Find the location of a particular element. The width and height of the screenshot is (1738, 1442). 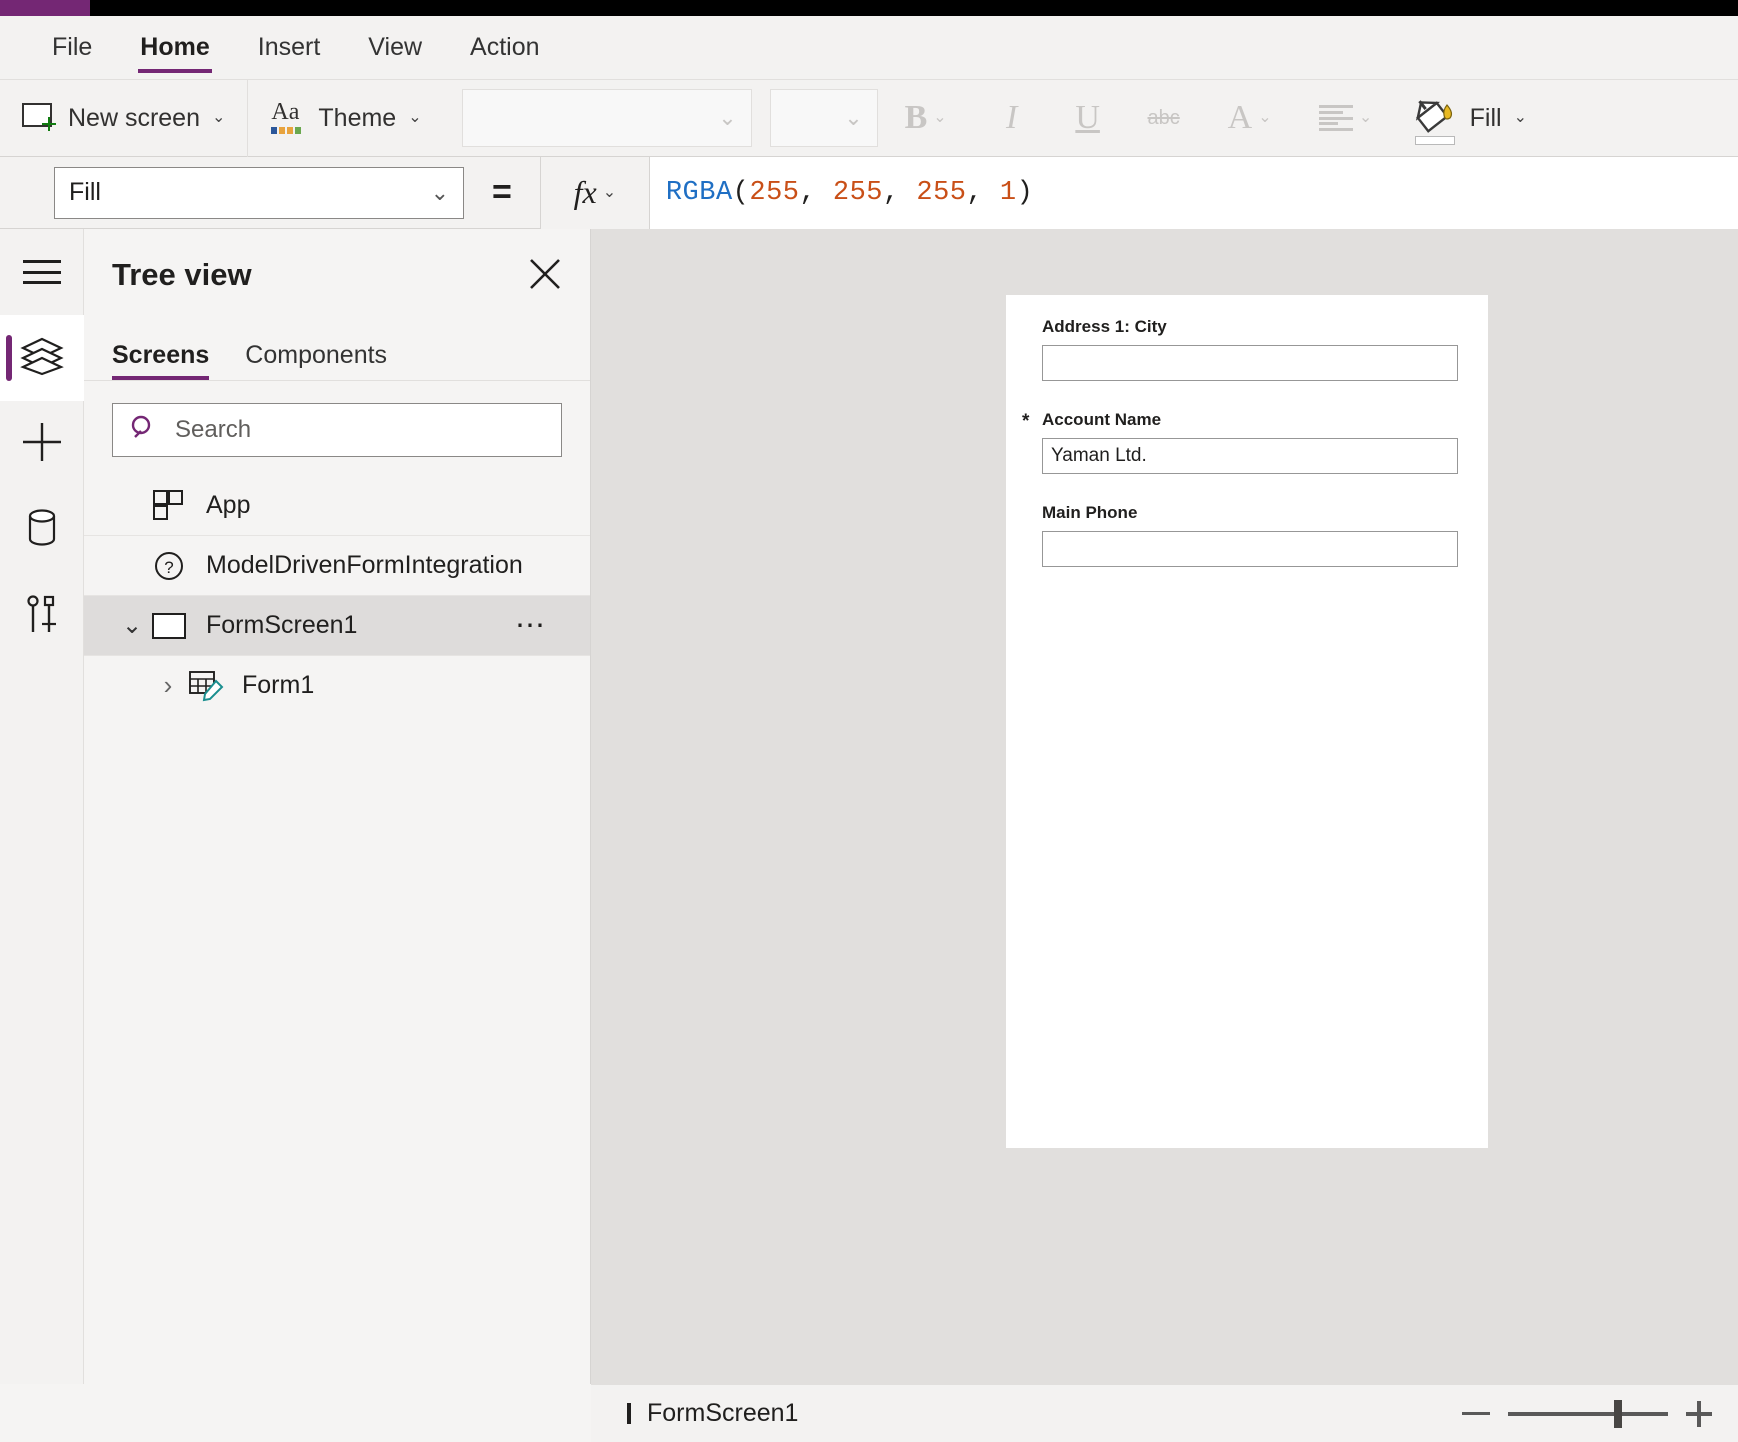

hamburger-menu-icon is located at coordinates (42, 272).